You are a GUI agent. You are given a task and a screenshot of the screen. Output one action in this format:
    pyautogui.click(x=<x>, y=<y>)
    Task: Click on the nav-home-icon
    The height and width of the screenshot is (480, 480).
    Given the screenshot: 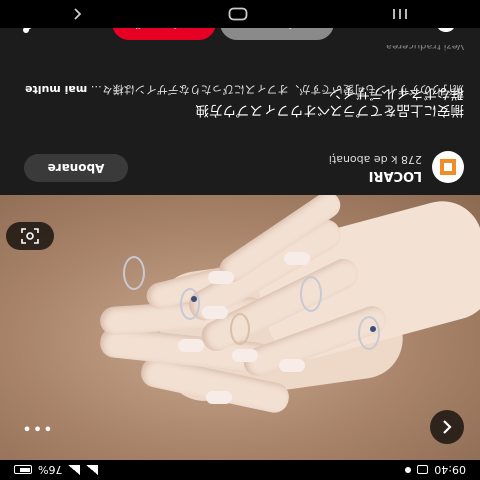 What is the action you would take?
    pyautogui.click(x=238, y=14)
    